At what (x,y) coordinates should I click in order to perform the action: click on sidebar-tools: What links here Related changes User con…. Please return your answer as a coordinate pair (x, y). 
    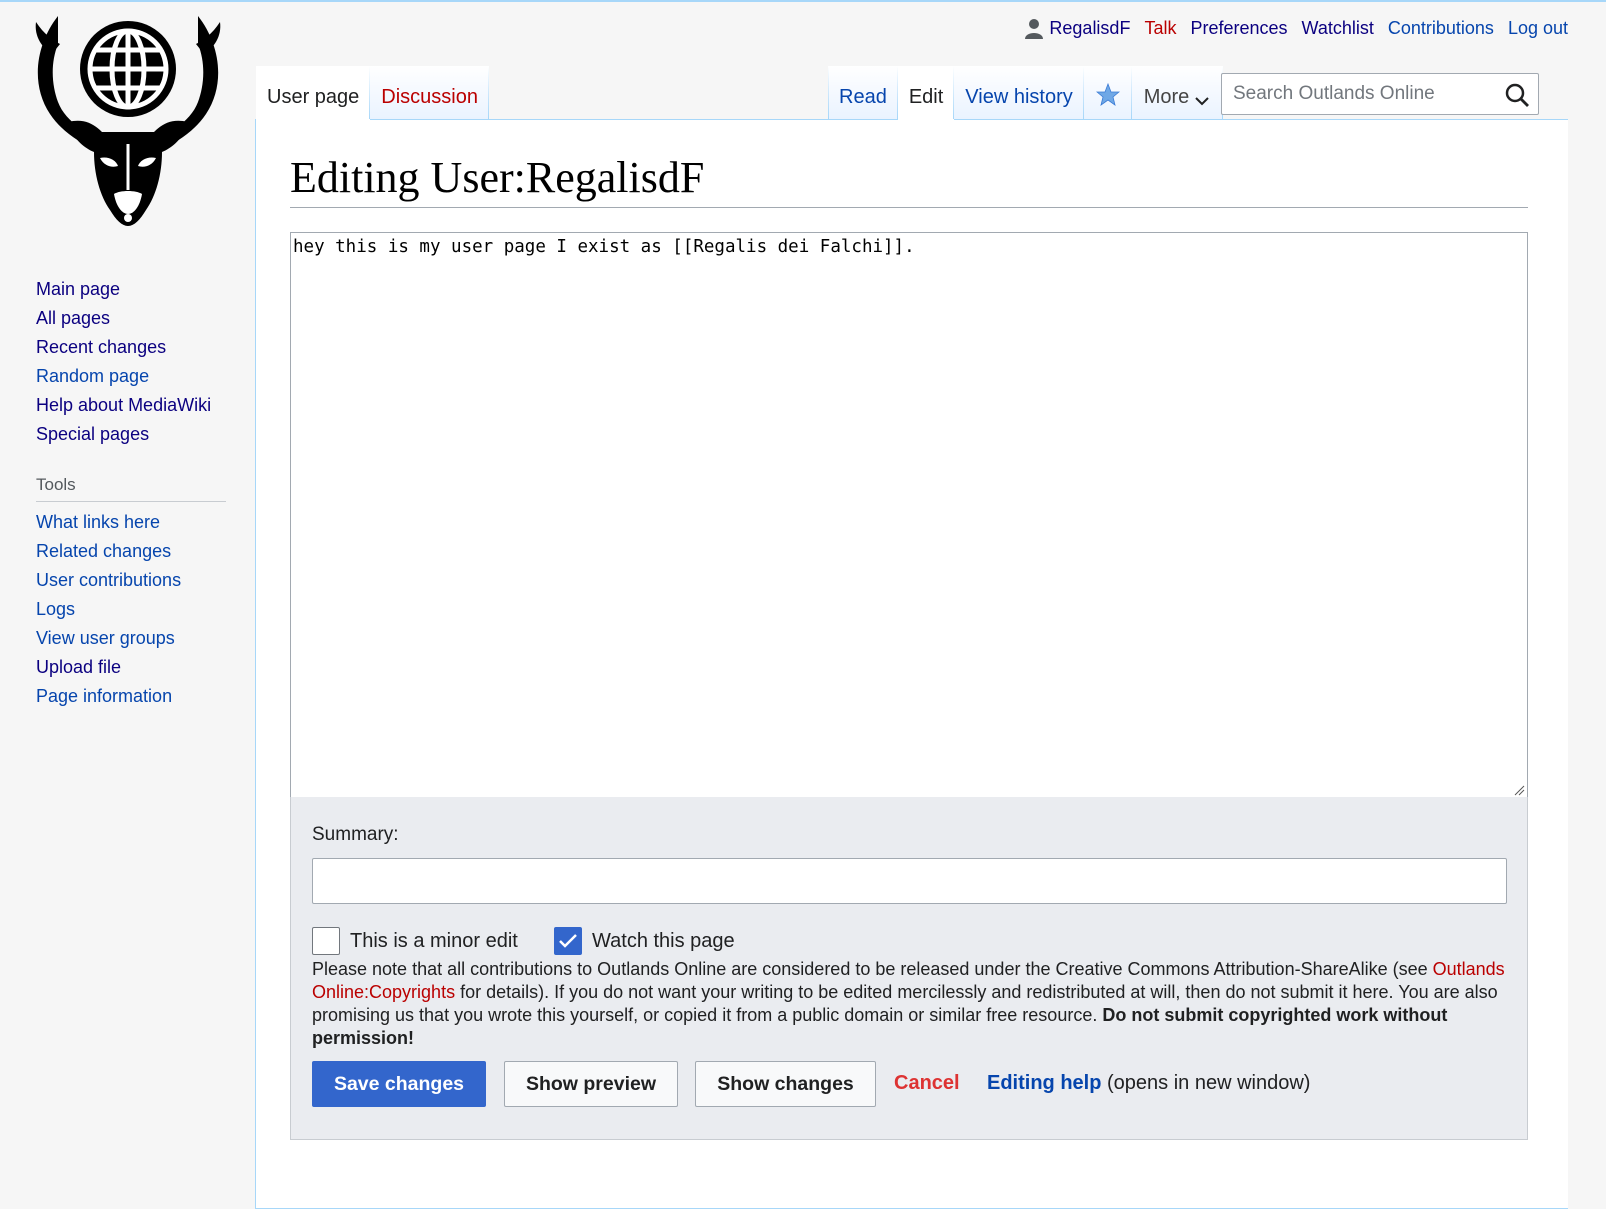
    Looking at the image, I should click on (146, 609).